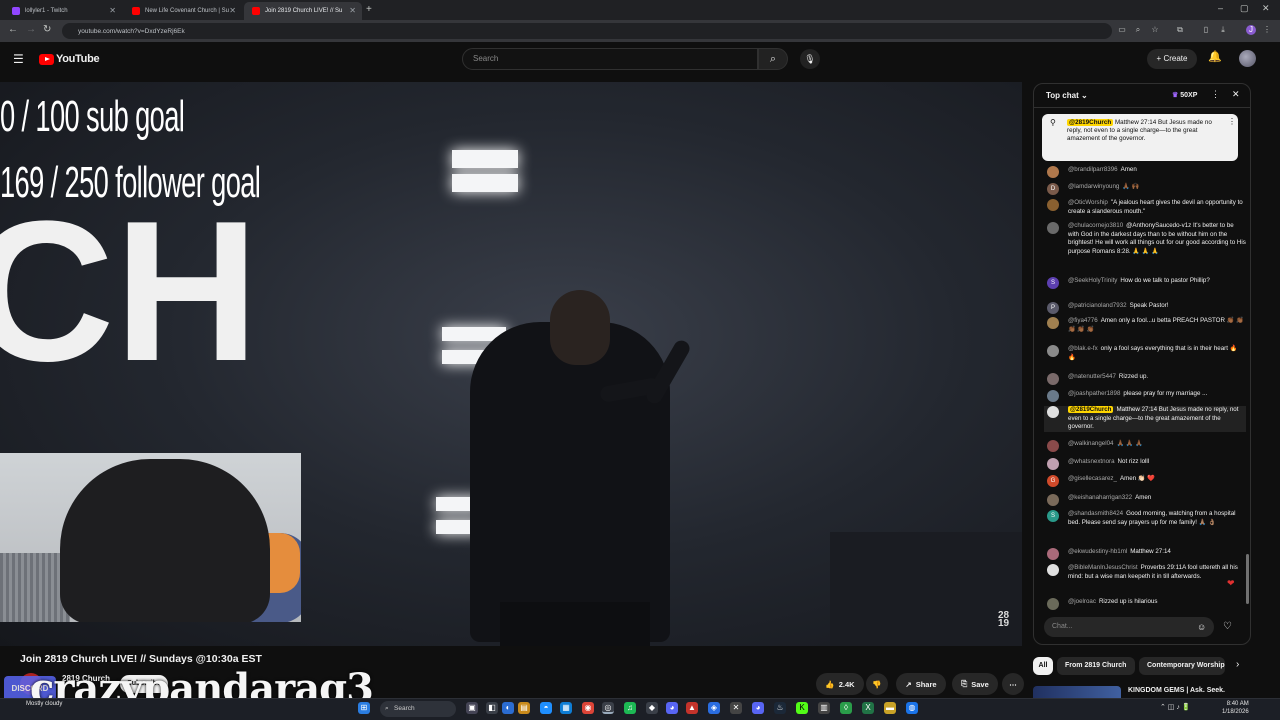 The image size is (1280, 720). What do you see at coordinates (524, 708) in the screenshot?
I see `file-explorer-icon: ▤` at bounding box center [524, 708].